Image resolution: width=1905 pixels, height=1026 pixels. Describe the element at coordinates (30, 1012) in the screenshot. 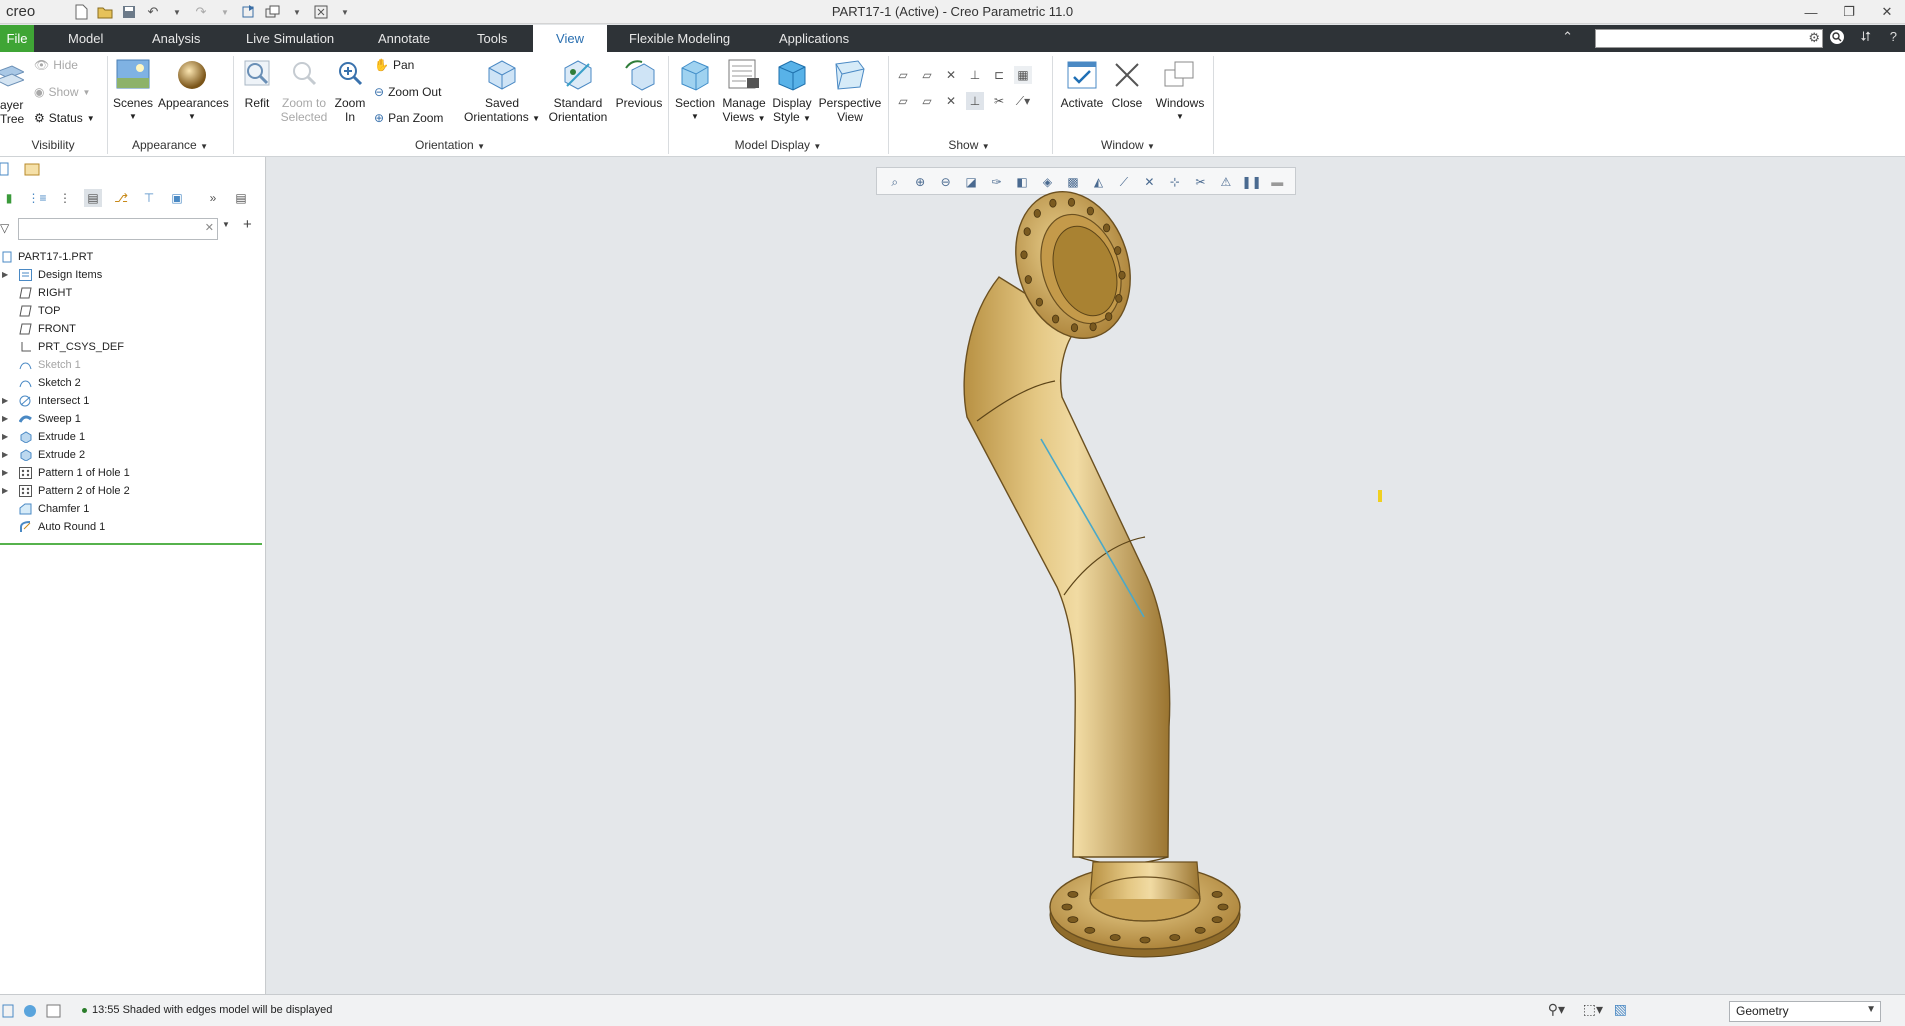

I see `toggle-browser-icon` at that location.